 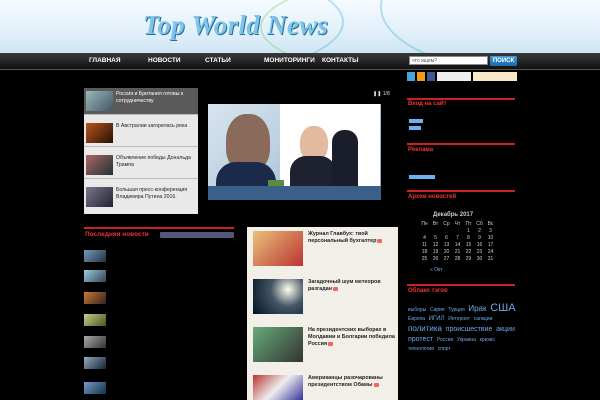 I want to click on google-add-icon, so click(x=454, y=76).